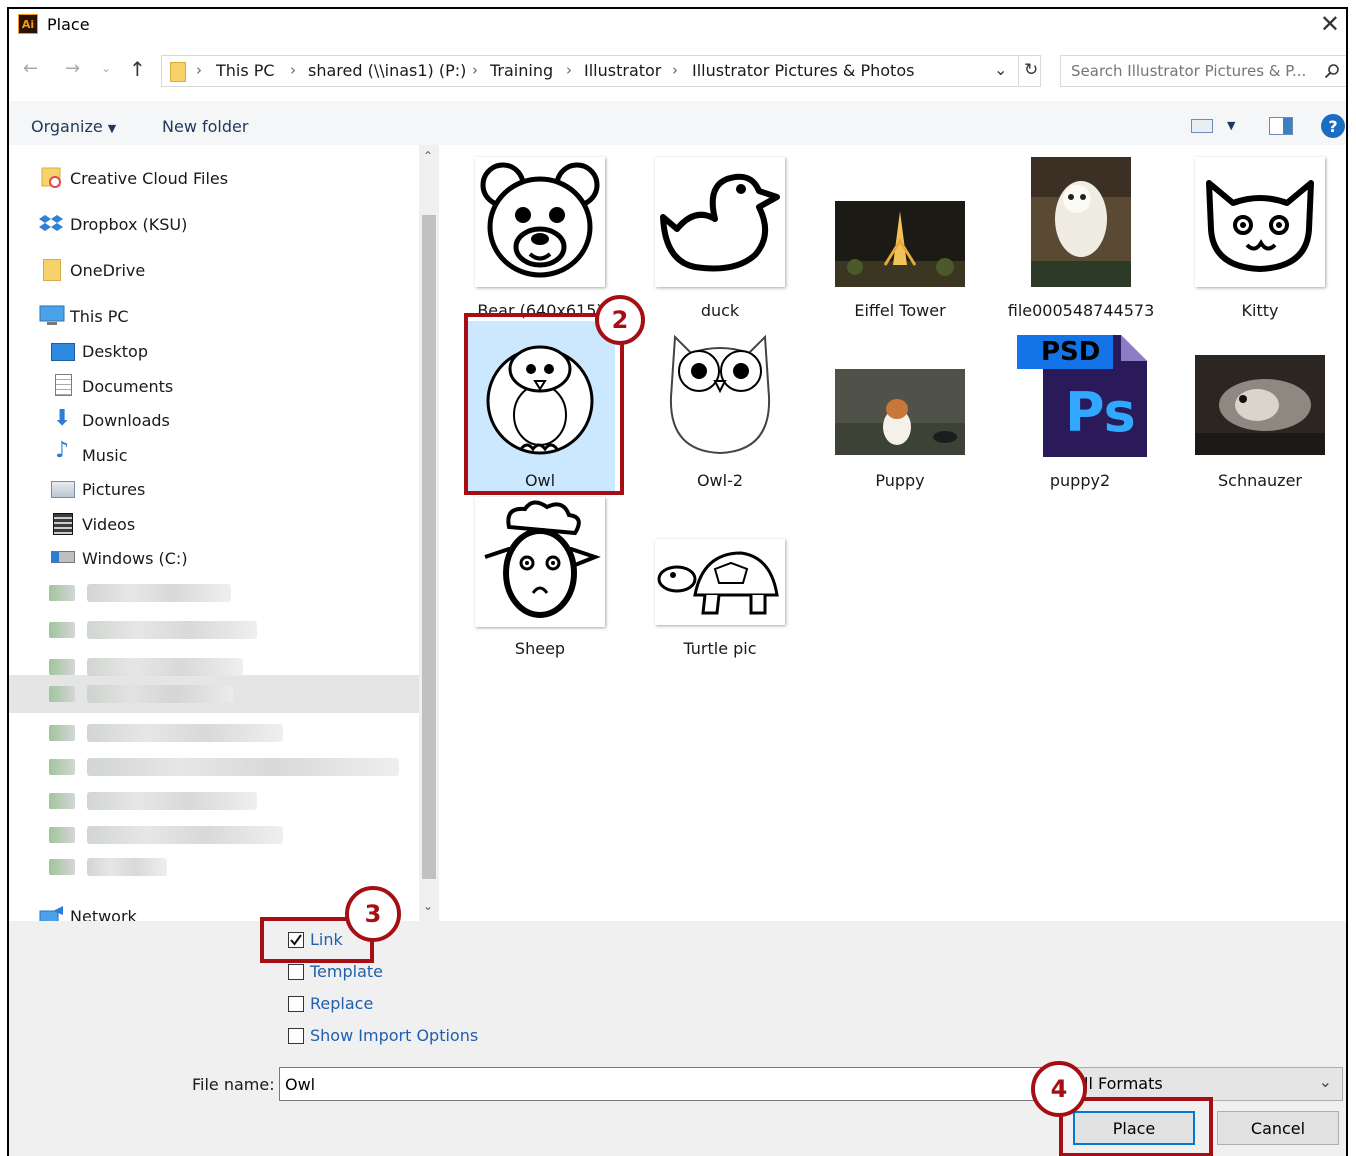 The height and width of the screenshot is (1156, 1356). Describe the element at coordinates (296, 972) in the screenshot. I see `template-checkbox` at that location.